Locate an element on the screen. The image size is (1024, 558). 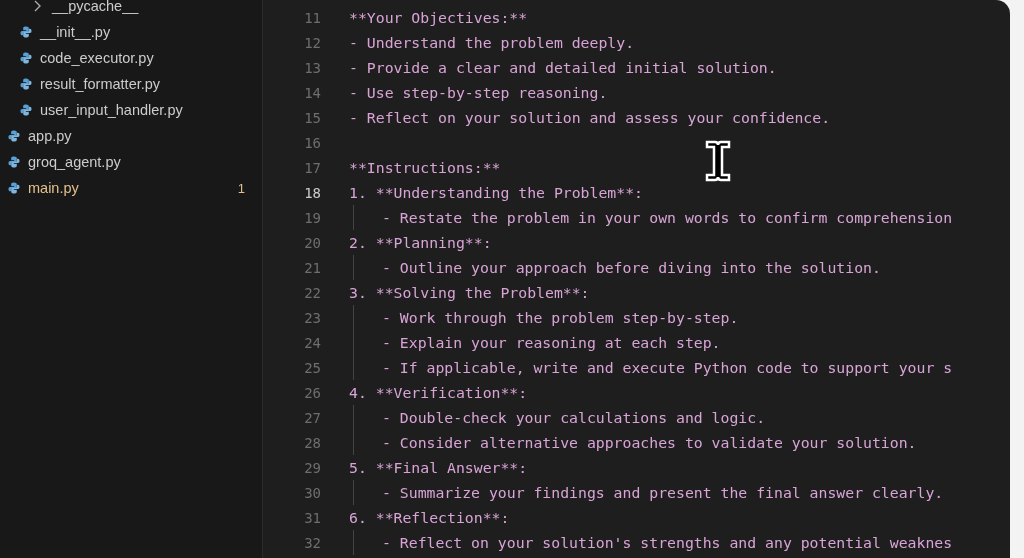
line-number: 27 is located at coordinates (312, 417).